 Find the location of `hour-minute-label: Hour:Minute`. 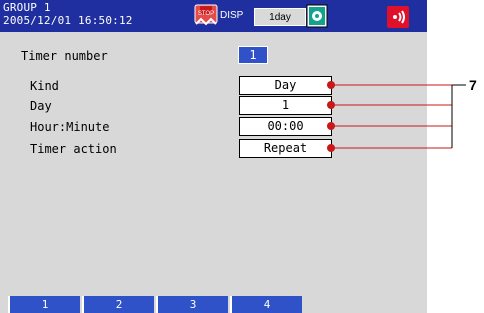

hour-minute-label: Hour:Minute is located at coordinates (70, 127).